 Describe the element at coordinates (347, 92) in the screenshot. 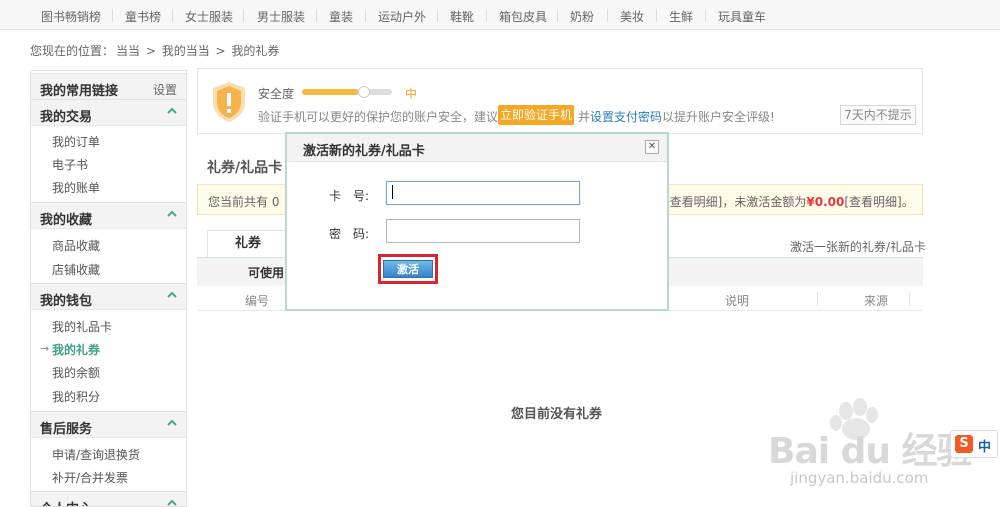

I see `security-progress` at that location.